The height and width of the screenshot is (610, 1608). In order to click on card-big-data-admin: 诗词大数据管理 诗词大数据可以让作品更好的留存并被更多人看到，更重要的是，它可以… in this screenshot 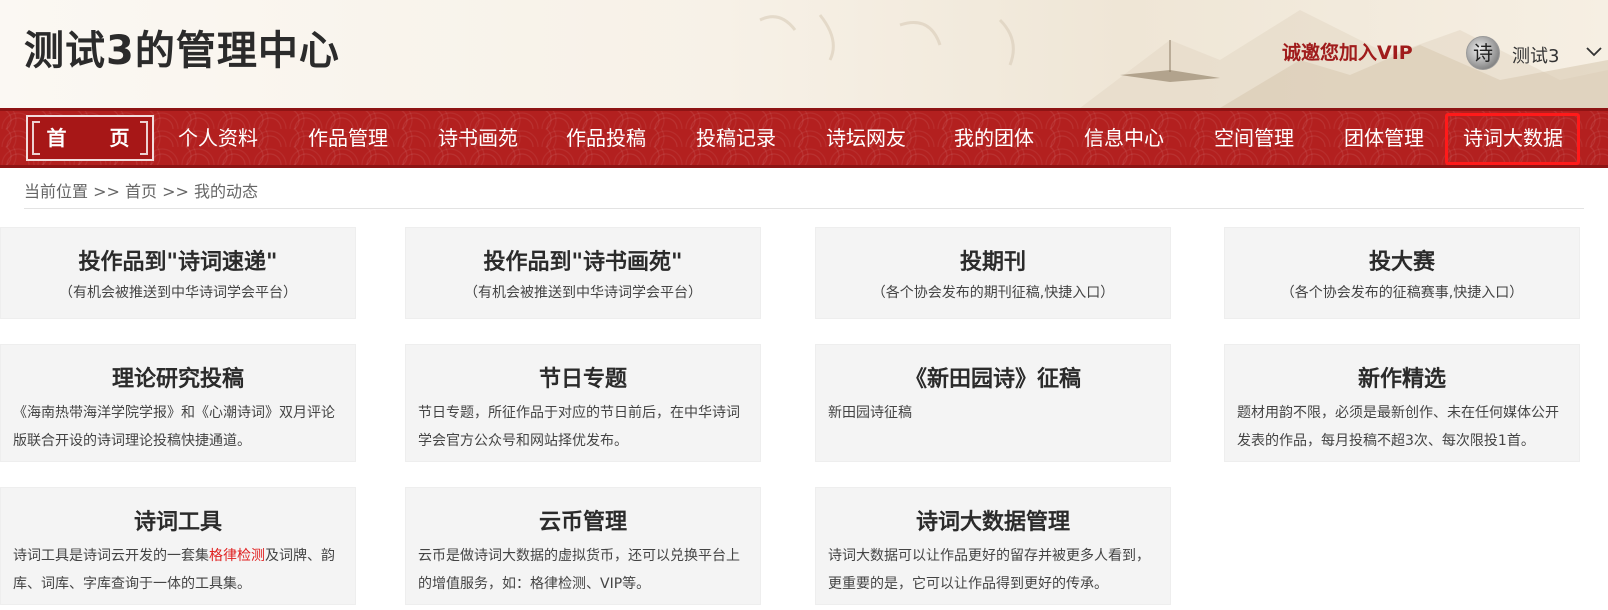, I will do `click(993, 546)`.